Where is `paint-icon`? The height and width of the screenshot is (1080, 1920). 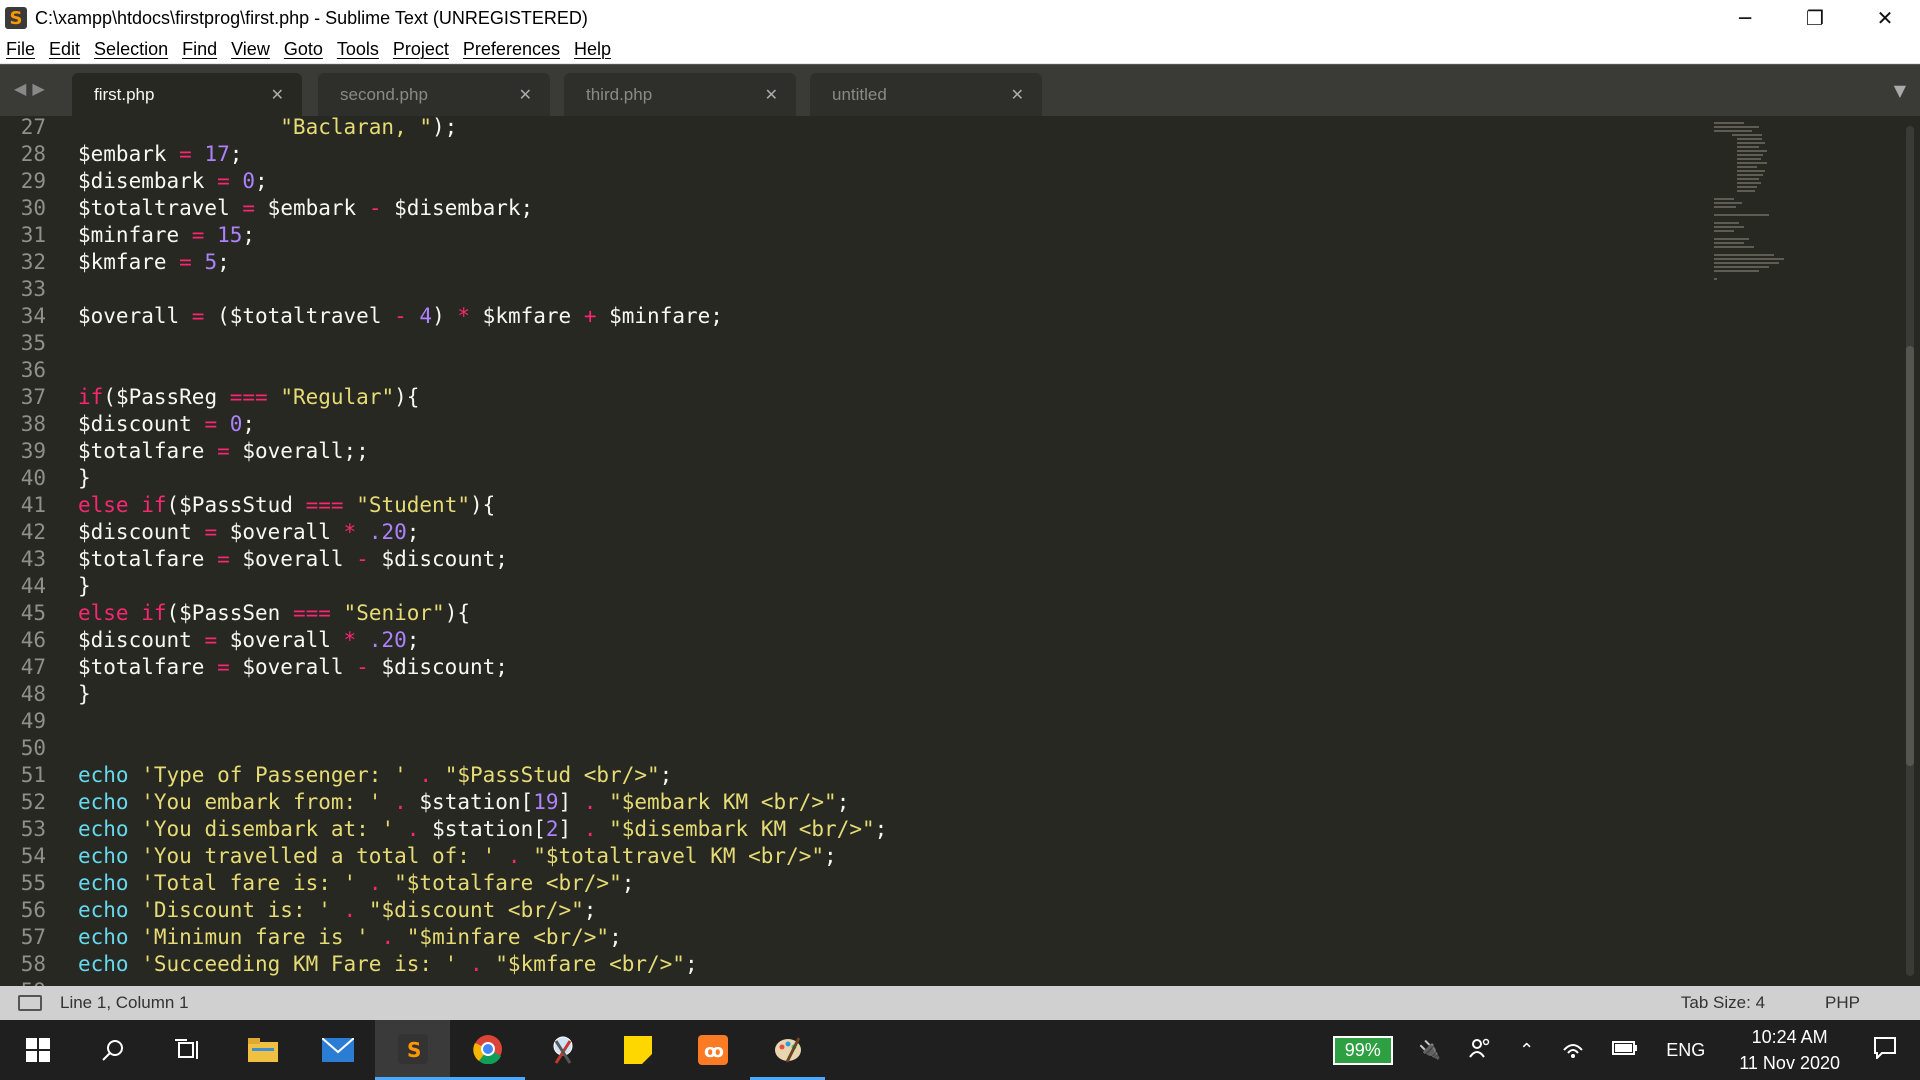 paint-icon is located at coordinates (787, 1050).